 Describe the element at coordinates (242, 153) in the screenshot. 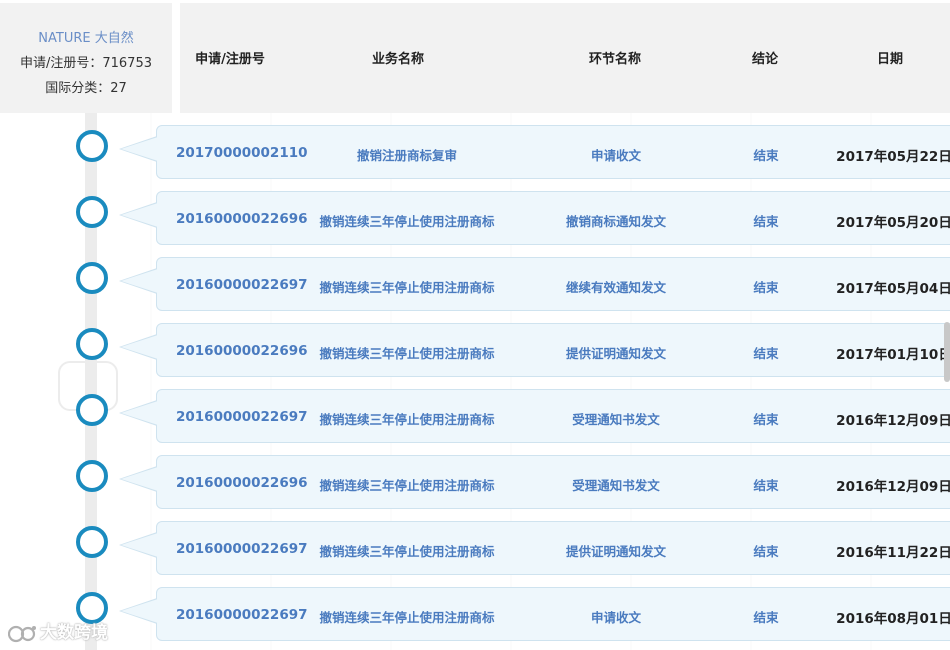

I see `record-reg-no: 20170000002110` at that location.